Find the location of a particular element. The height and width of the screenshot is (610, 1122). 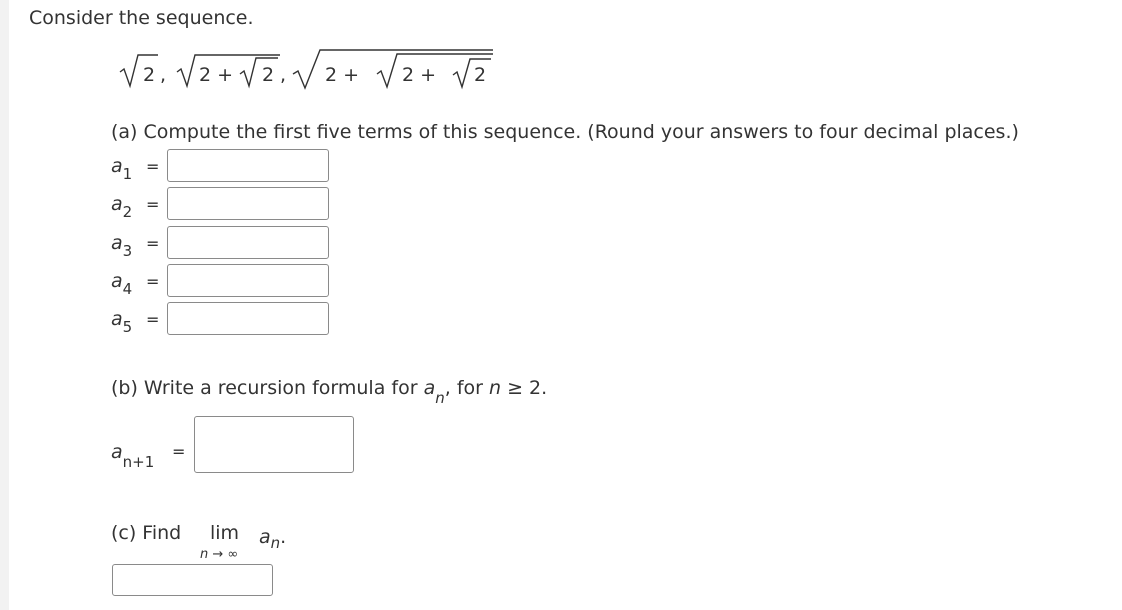

term-label-a4: a4 is located at coordinates (121, 284).